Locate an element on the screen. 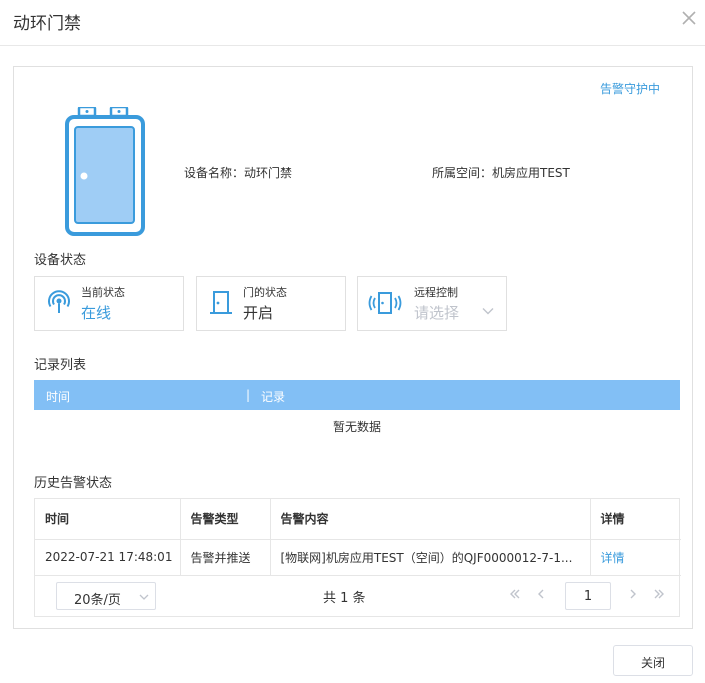  records-table: 时间 | 记录 暂无数据 is located at coordinates (357, 410).